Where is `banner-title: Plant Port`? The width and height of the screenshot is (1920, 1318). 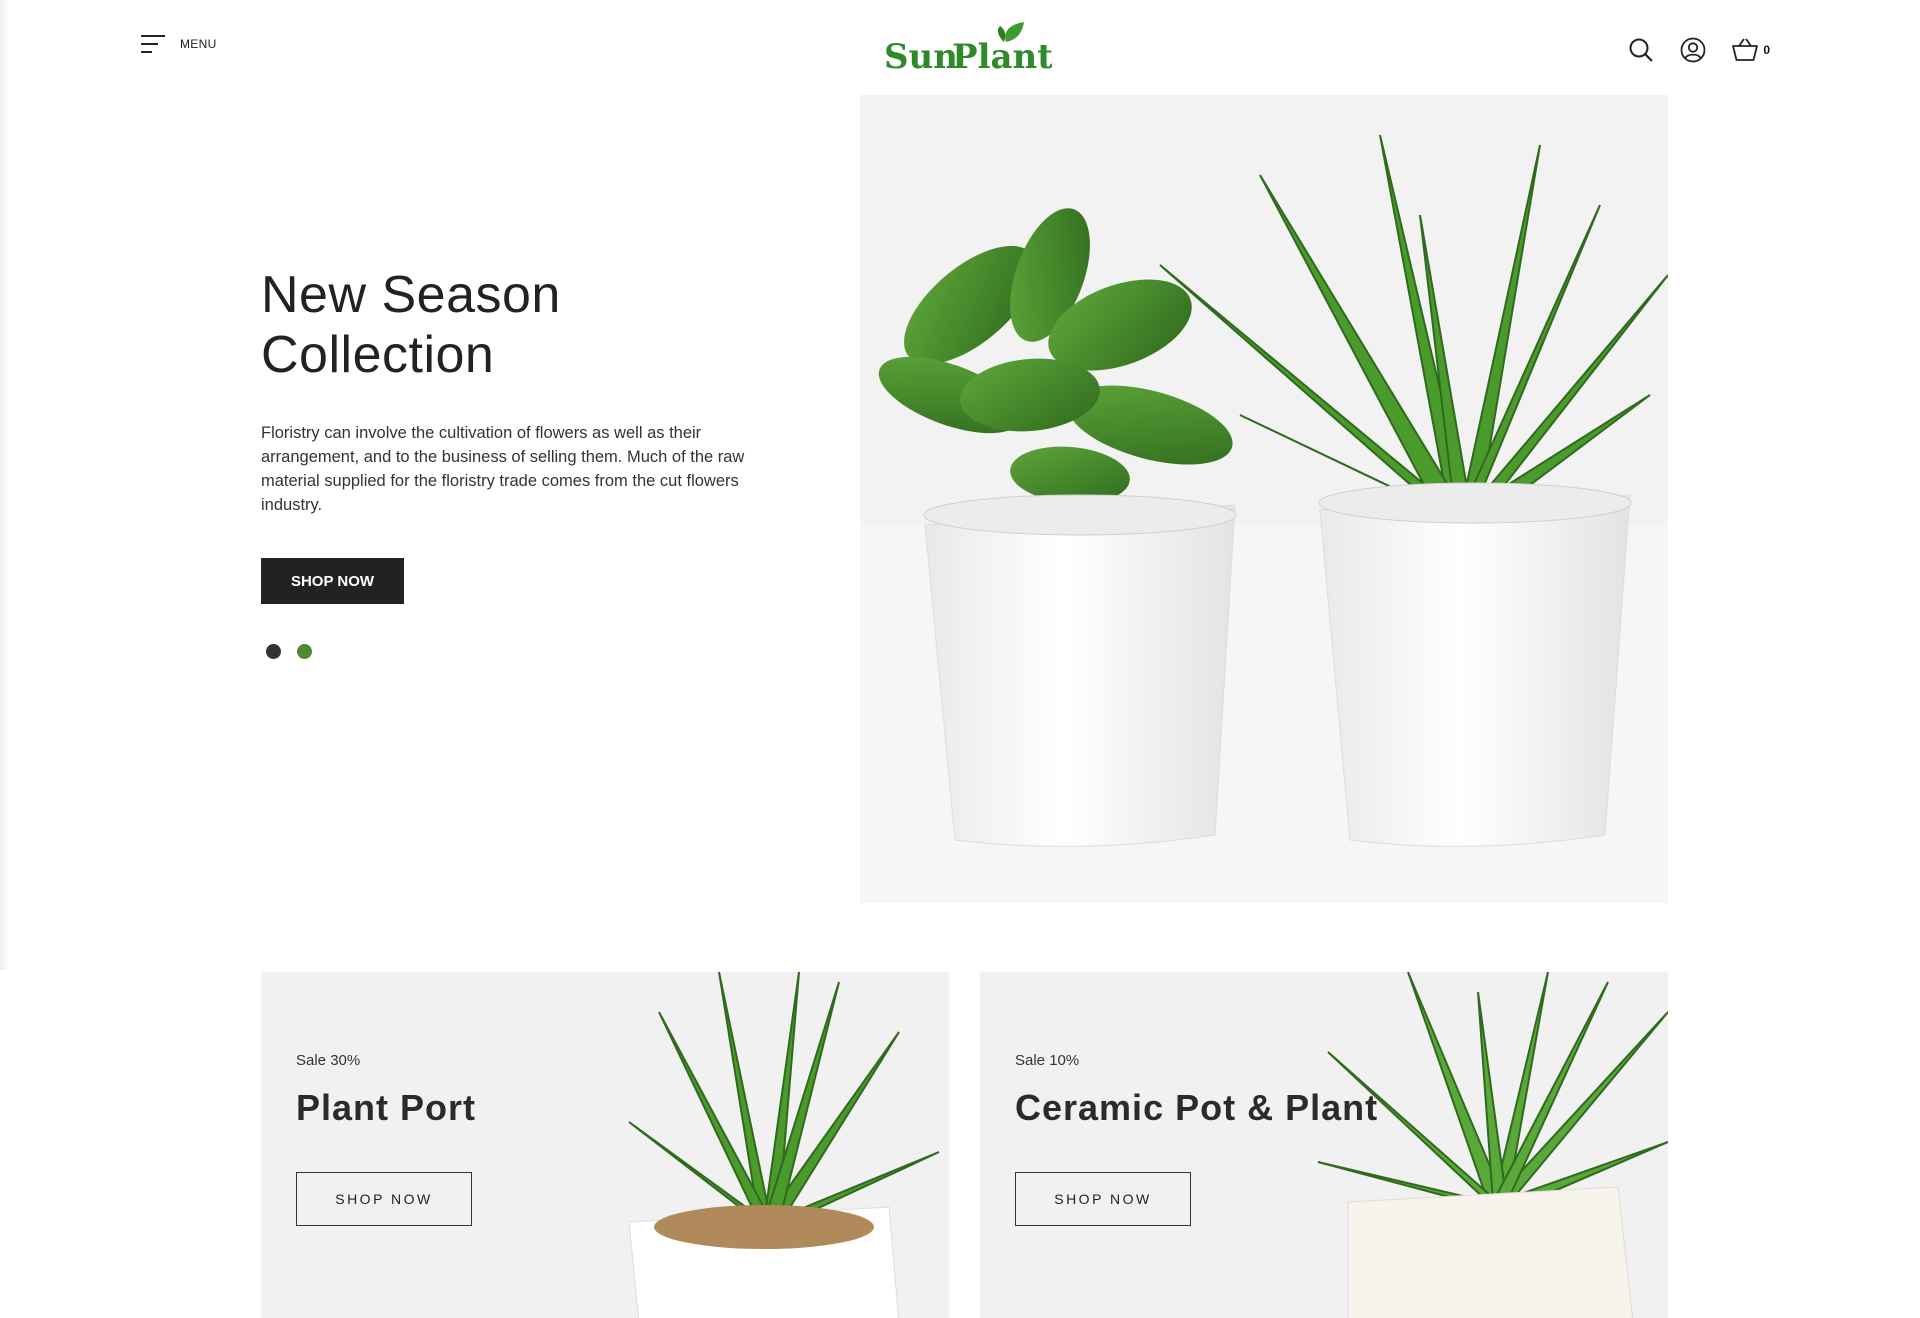
banner-title: Plant Port is located at coordinates (386, 1107).